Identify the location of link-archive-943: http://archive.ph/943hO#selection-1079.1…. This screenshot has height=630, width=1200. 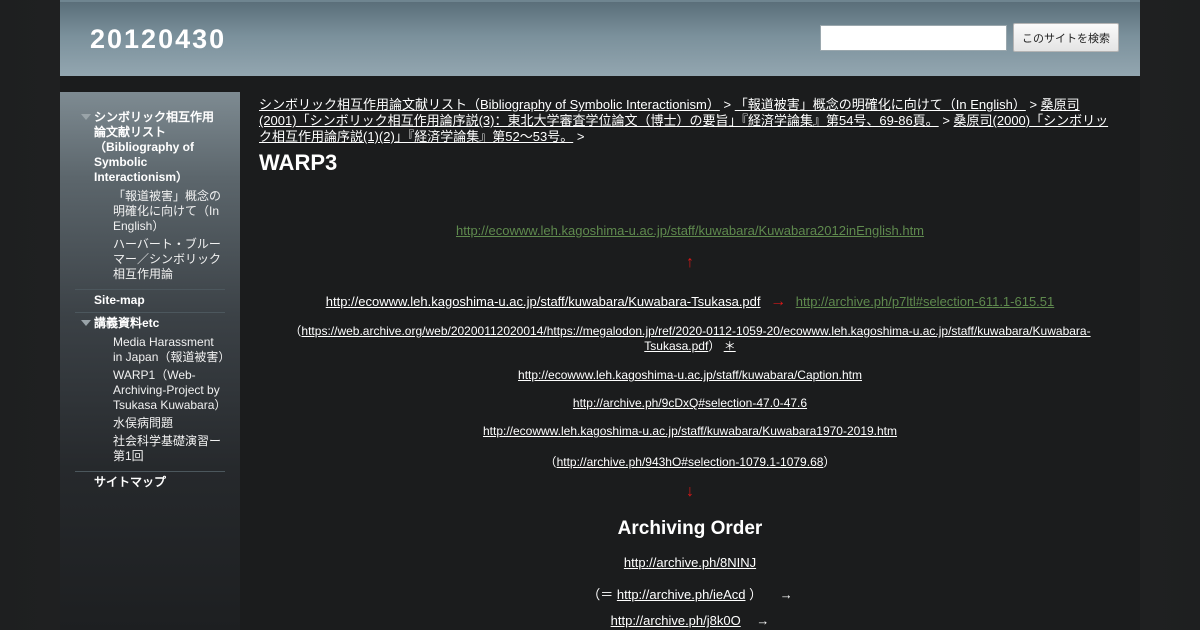
(690, 462).